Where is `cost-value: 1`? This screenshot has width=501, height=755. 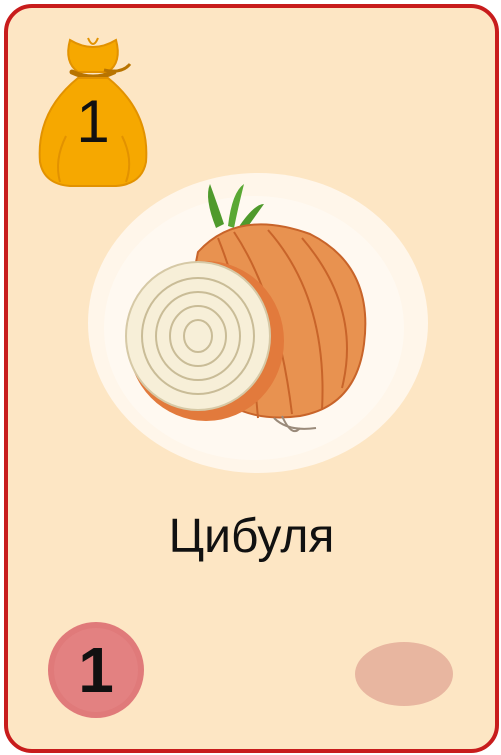 cost-value: 1 is located at coordinates (93, 121).